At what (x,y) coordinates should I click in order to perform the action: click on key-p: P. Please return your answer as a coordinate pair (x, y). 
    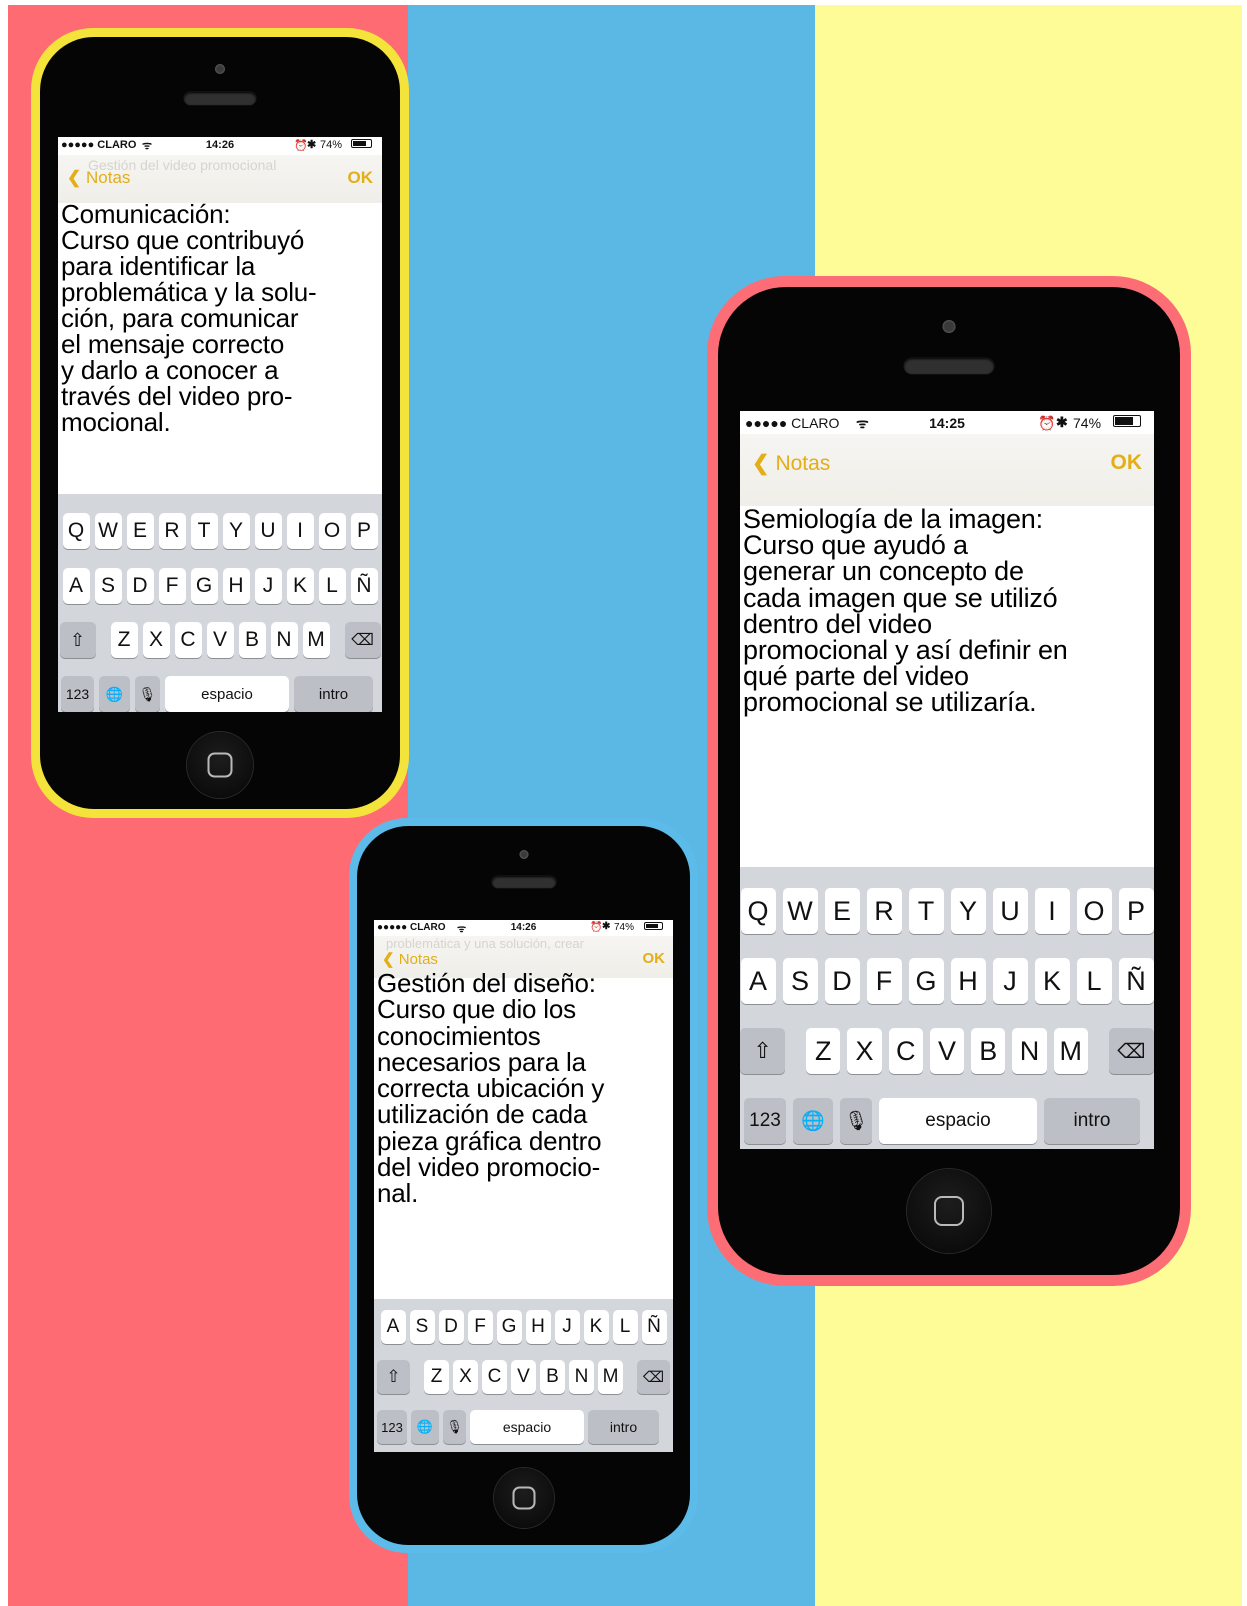
    Looking at the image, I should click on (1136, 911).